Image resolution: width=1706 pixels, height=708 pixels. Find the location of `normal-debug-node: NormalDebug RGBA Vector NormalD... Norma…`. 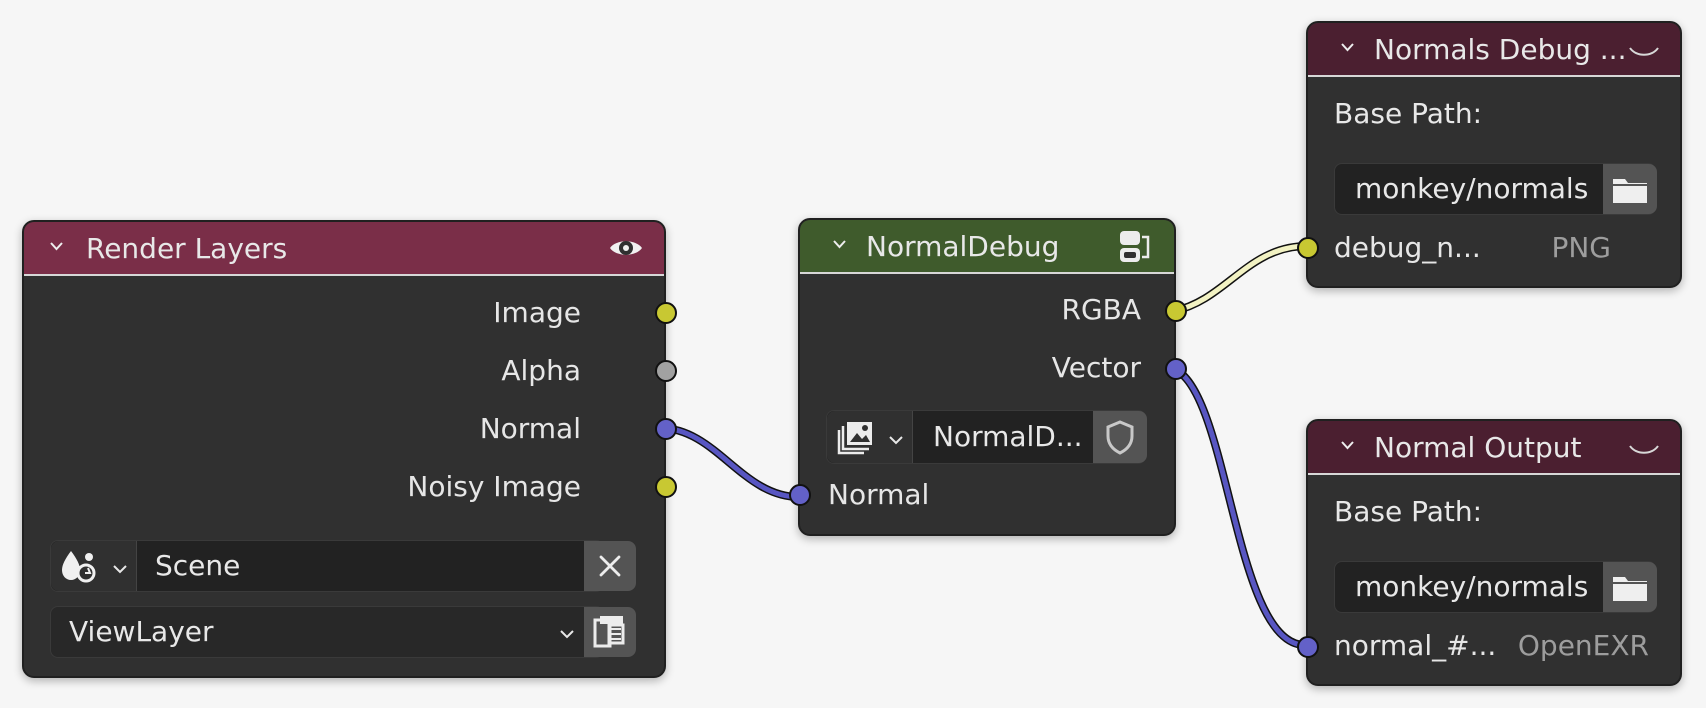

normal-debug-node: NormalDebug RGBA Vector NormalD... Norma… is located at coordinates (988, 377).